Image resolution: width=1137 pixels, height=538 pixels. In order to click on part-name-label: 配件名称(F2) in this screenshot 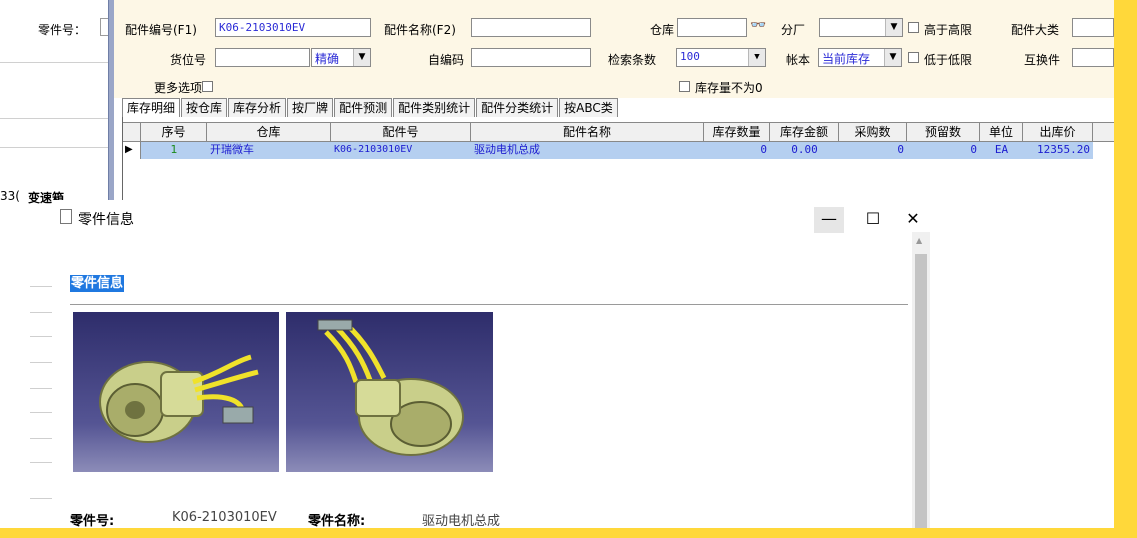, I will do `click(420, 30)`.